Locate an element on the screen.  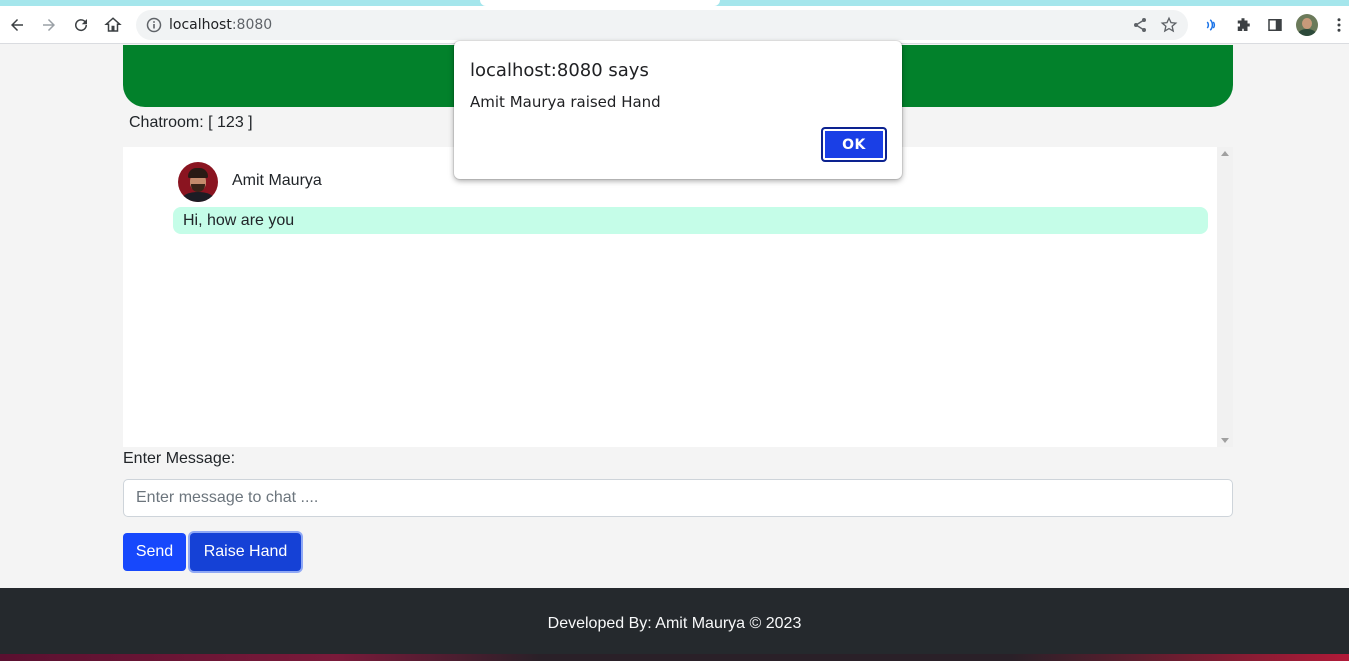
message-input is located at coordinates (678, 498).